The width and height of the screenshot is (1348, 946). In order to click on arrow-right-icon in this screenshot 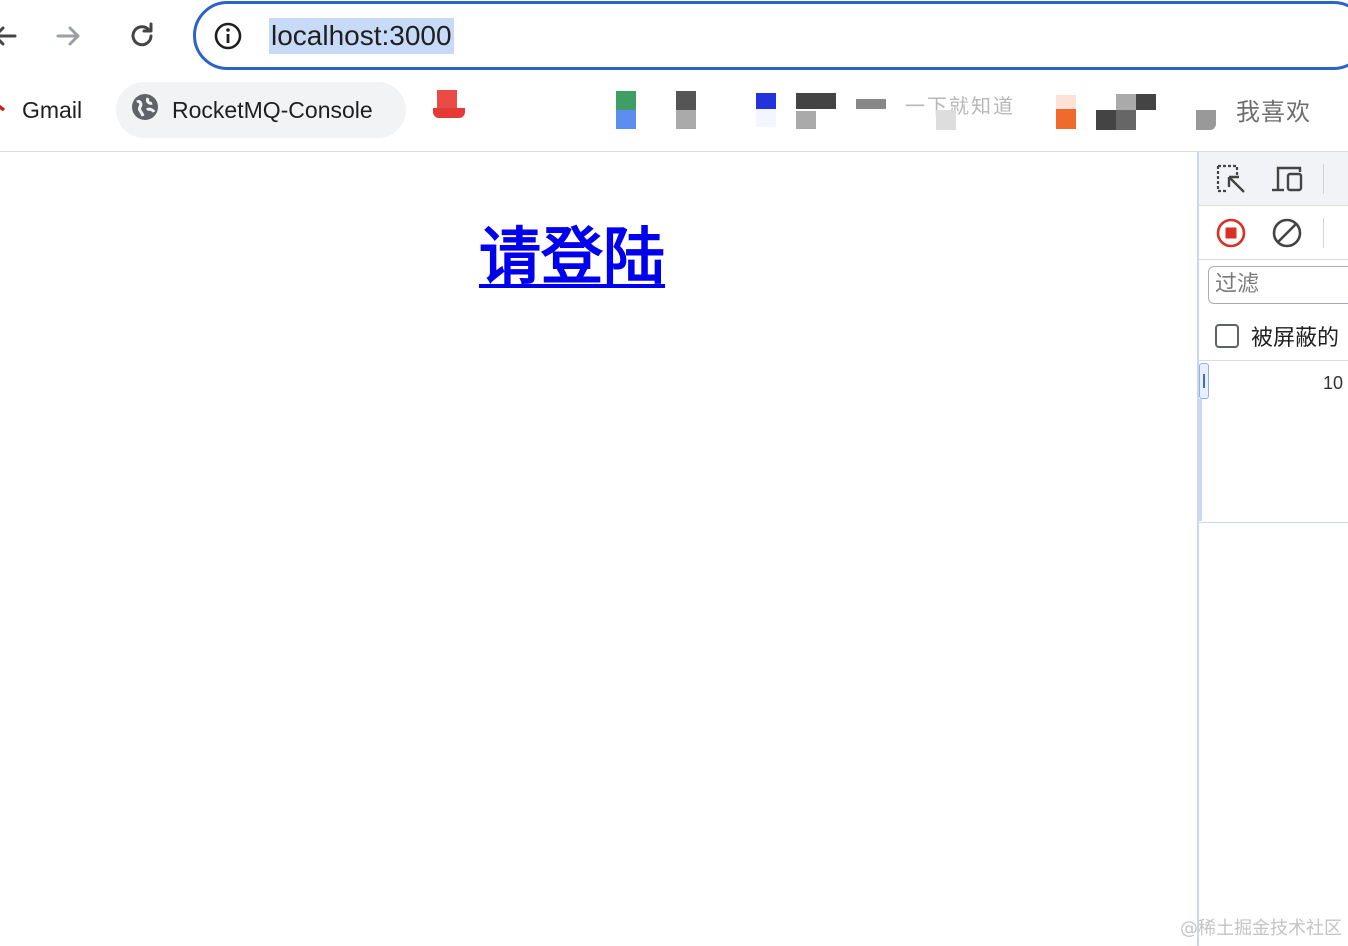, I will do `click(68, 36)`.